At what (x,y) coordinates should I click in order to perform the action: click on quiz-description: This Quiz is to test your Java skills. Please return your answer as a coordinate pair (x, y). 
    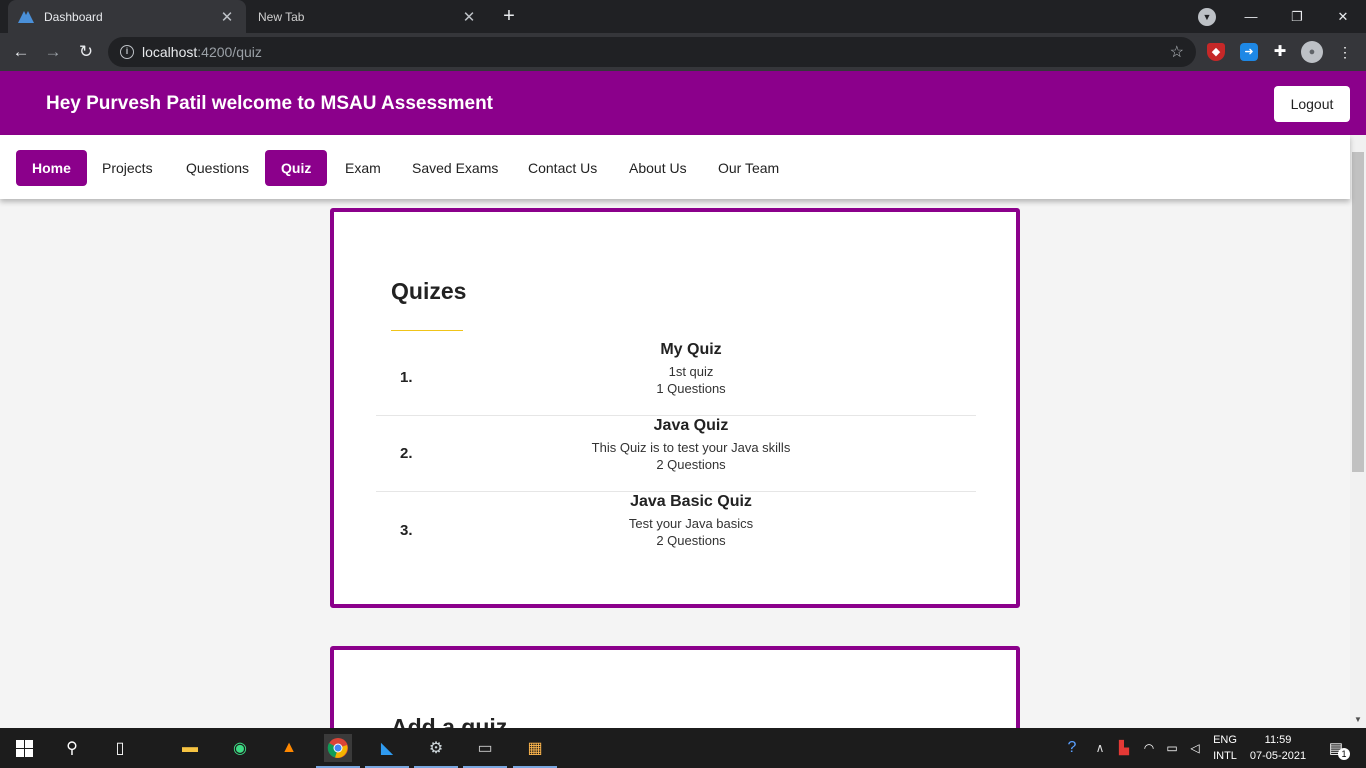
    Looking at the image, I should click on (691, 447).